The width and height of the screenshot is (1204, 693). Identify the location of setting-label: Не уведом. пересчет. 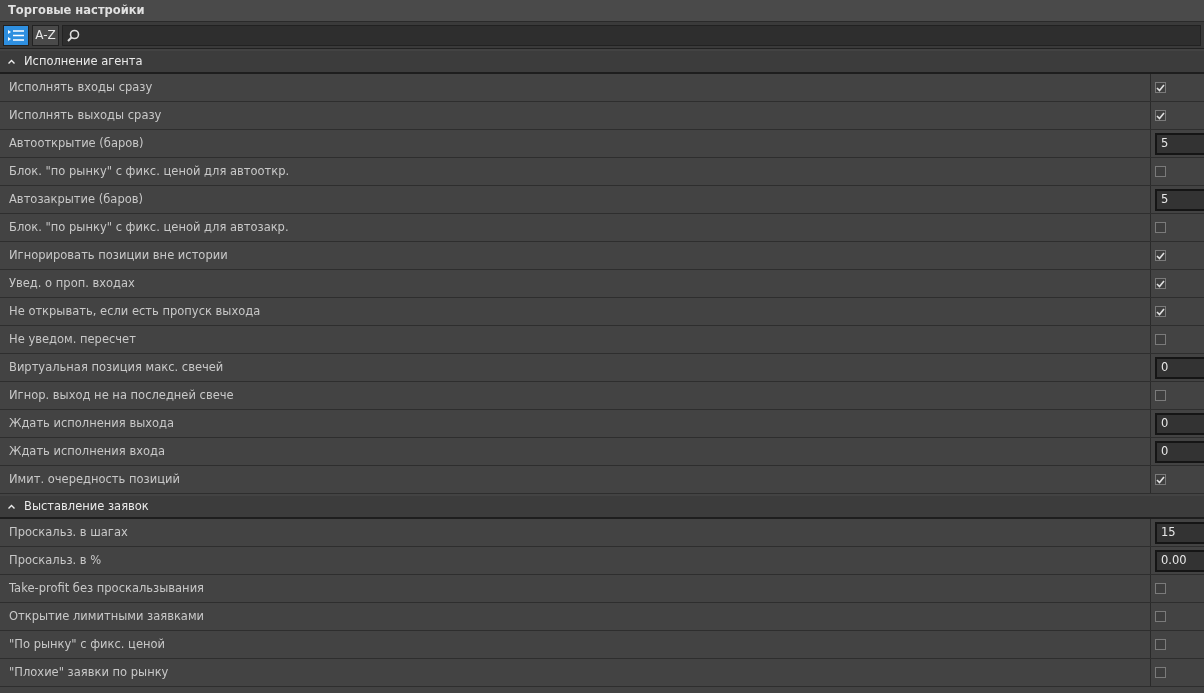
(72, 339).